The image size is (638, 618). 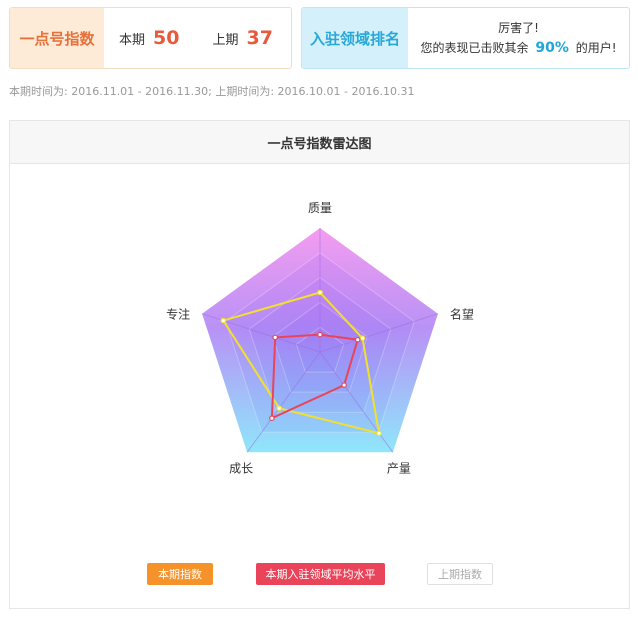 I want to click on index-card-label: 一点号指数, so click(x=57, y=38).